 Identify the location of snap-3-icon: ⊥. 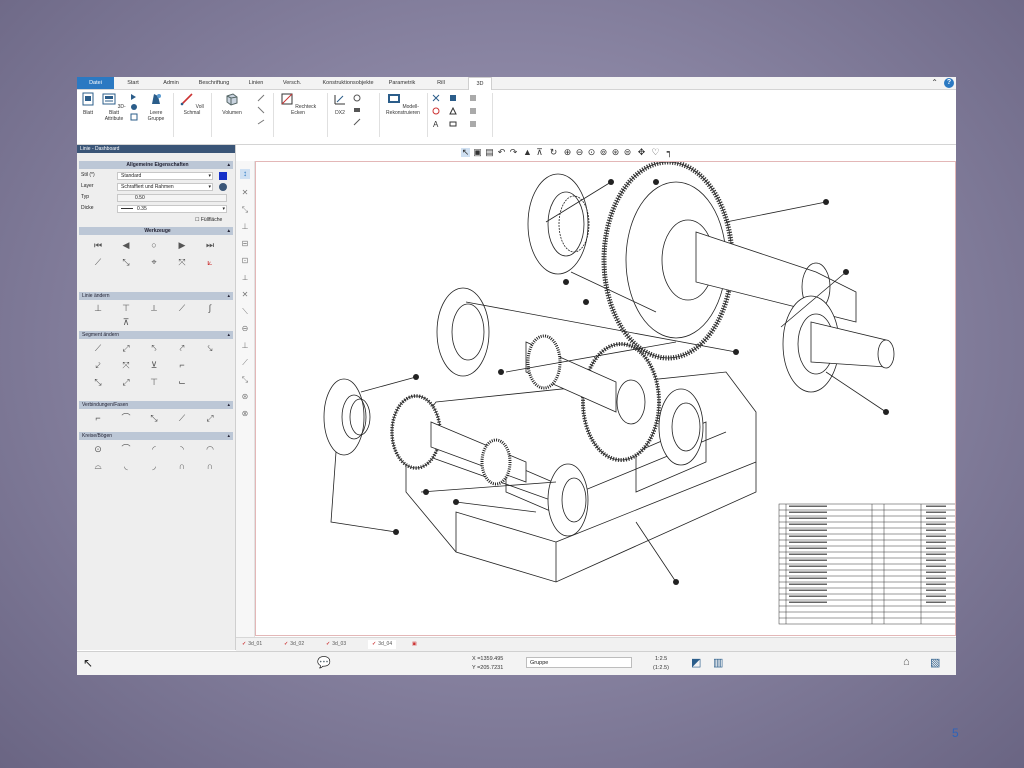
(245, 227).